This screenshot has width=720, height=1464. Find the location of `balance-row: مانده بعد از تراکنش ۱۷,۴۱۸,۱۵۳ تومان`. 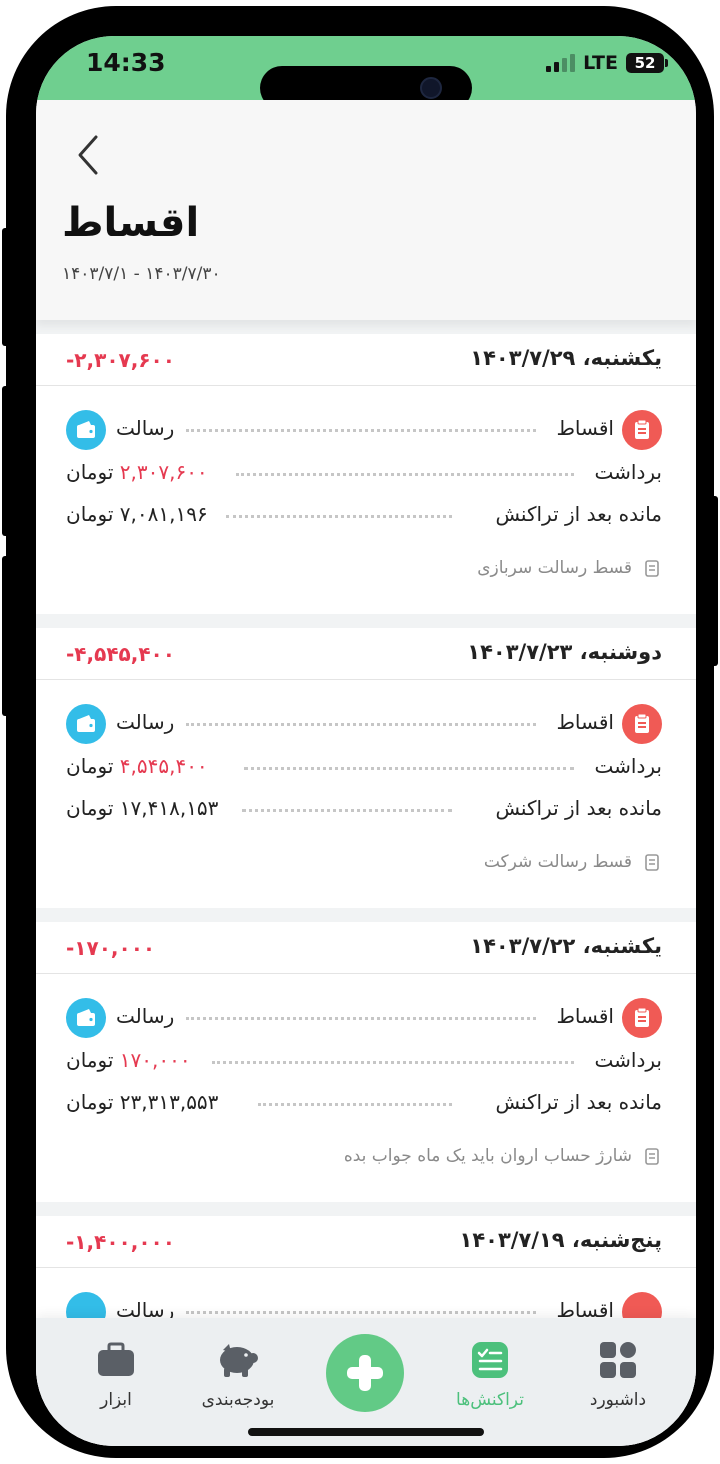

balance-row: مانده بعد از تراکنش ۱۷,۴۱۸,۱۵۳ تومان is located at coordinates (364, 810).